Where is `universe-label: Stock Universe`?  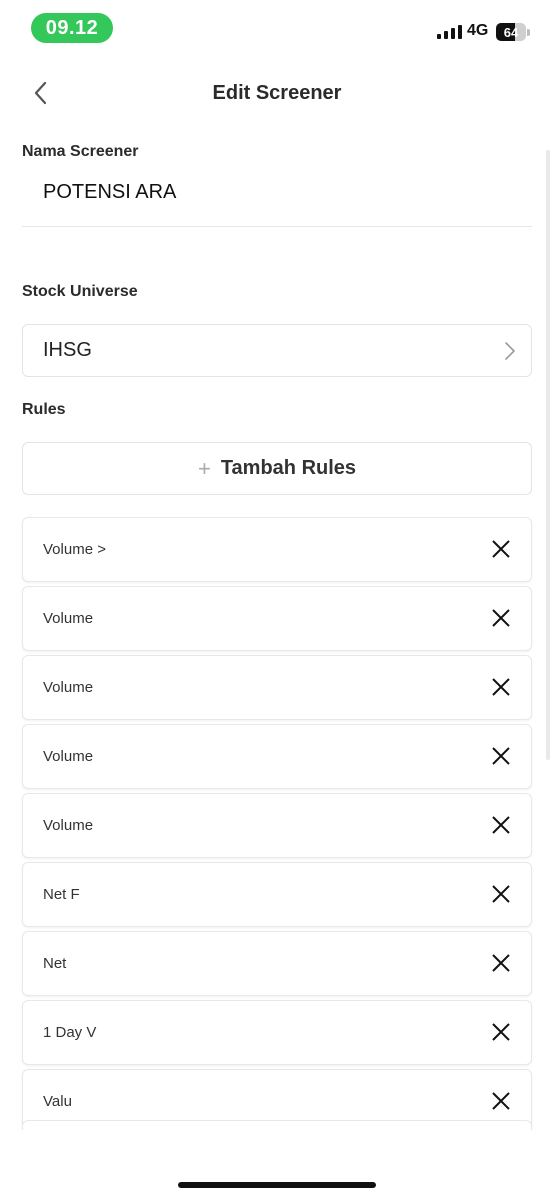
universe-label: Stock Universe is located at coordinates (80, 291).